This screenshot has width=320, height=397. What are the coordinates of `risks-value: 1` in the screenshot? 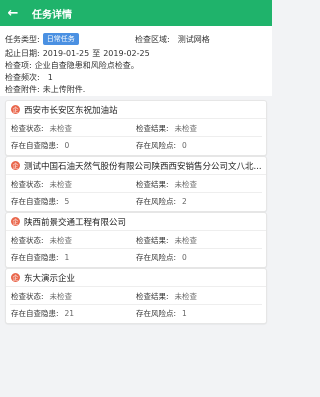 It's located at (184, 313).